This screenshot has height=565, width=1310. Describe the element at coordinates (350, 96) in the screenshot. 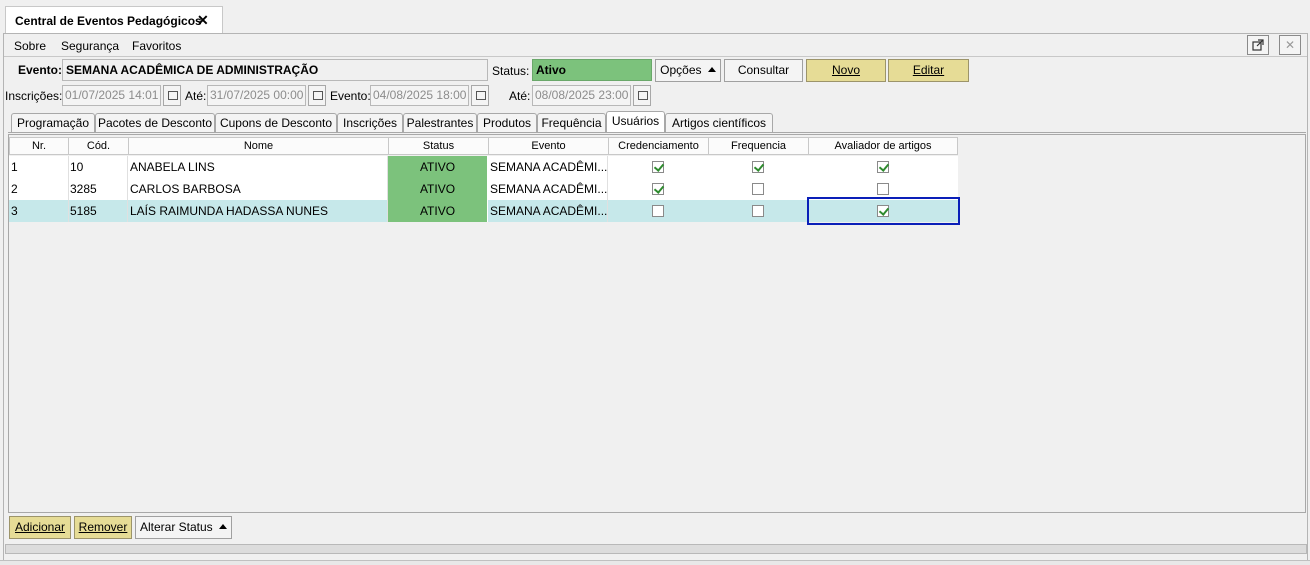

I see `evento-date-label: Evento:` at that location.